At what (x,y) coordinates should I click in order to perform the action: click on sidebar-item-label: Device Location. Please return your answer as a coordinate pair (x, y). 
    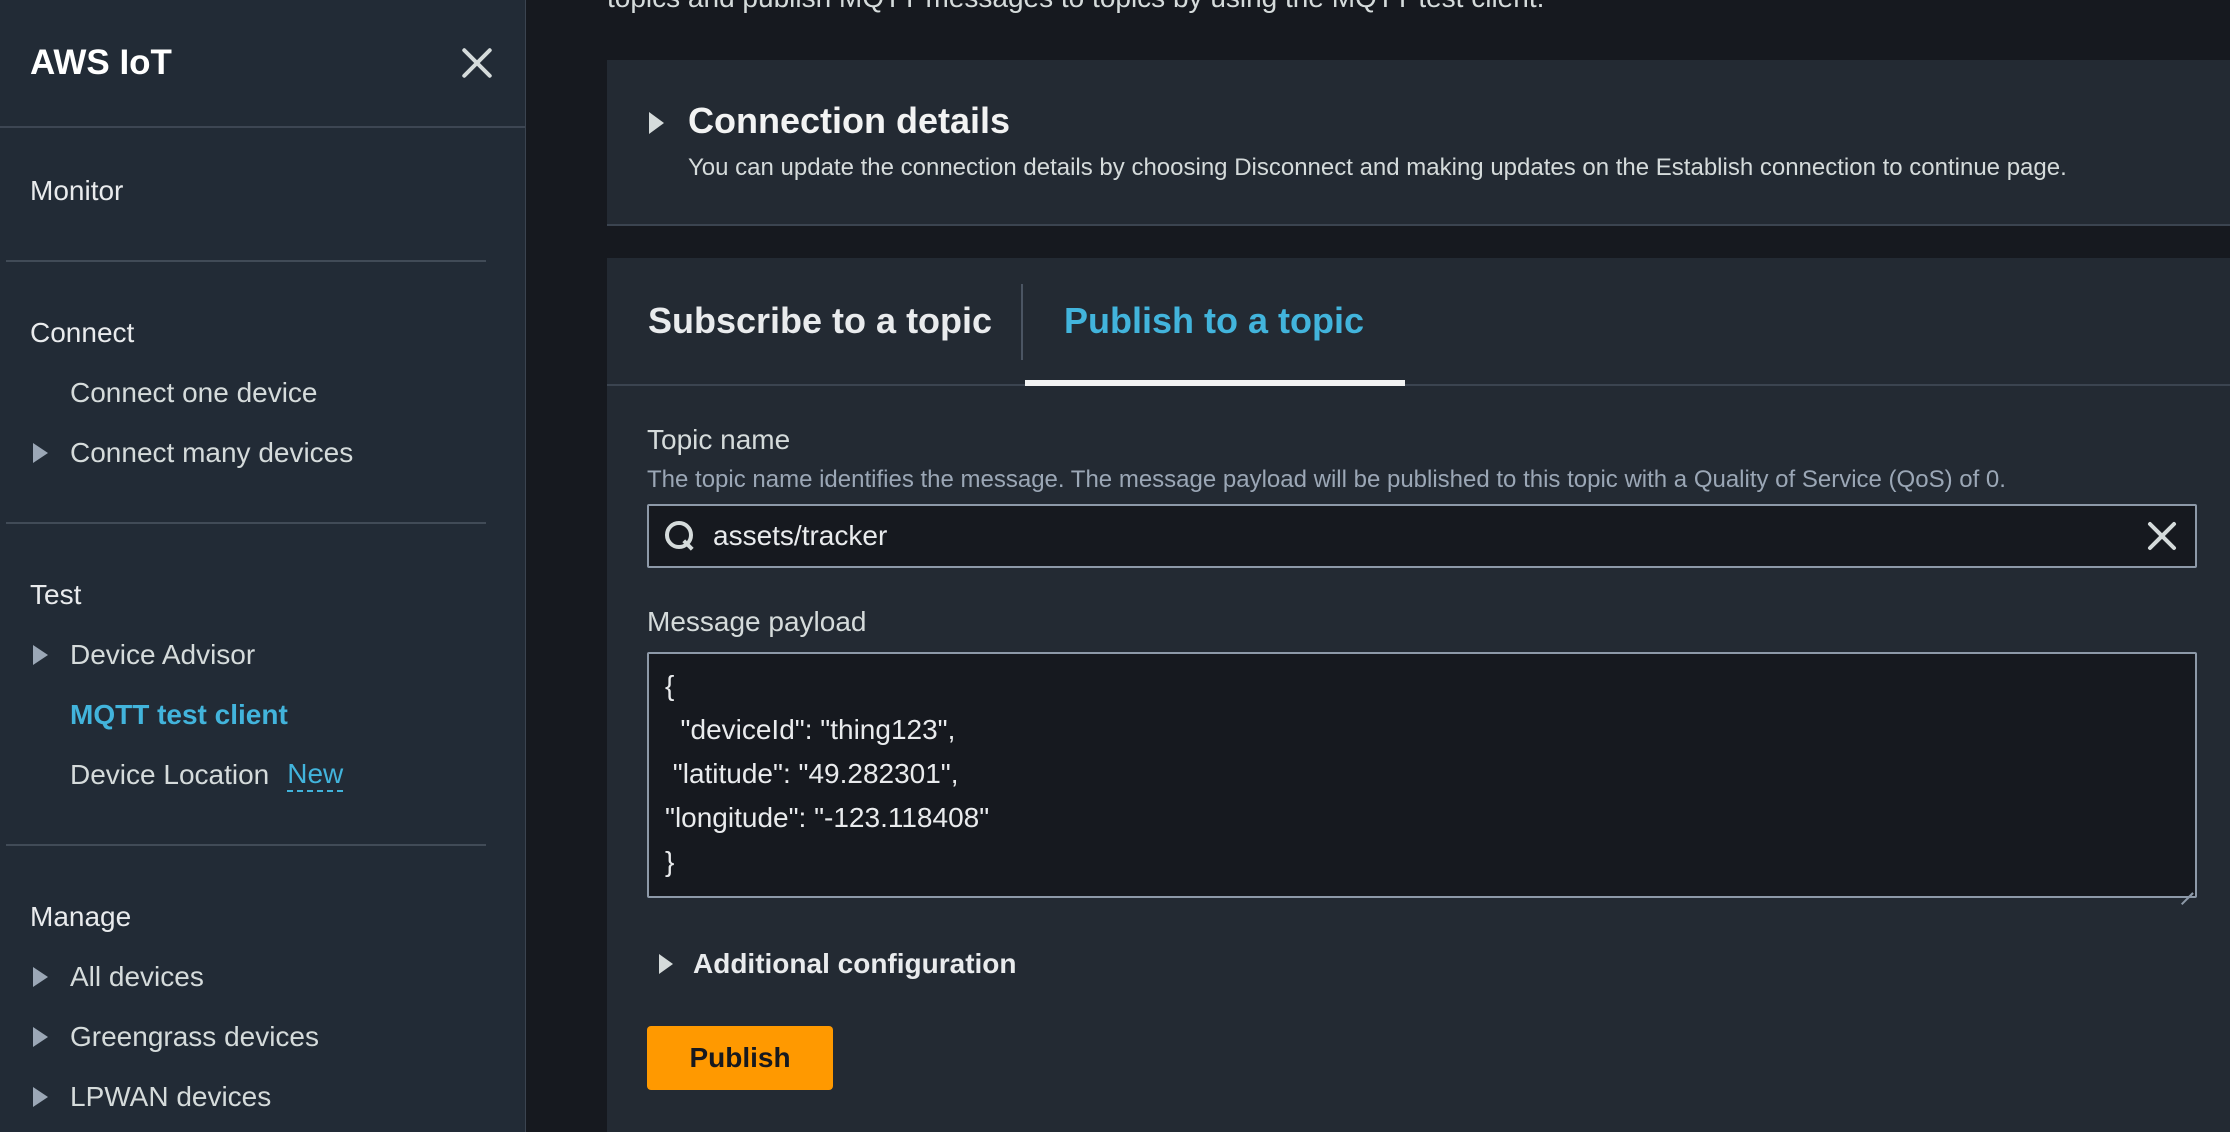
    Looking at the image, I should click on (170, 775).